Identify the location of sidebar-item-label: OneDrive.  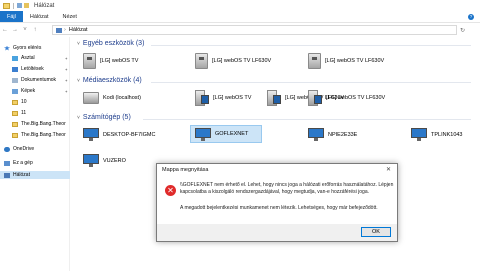
(24, 149).